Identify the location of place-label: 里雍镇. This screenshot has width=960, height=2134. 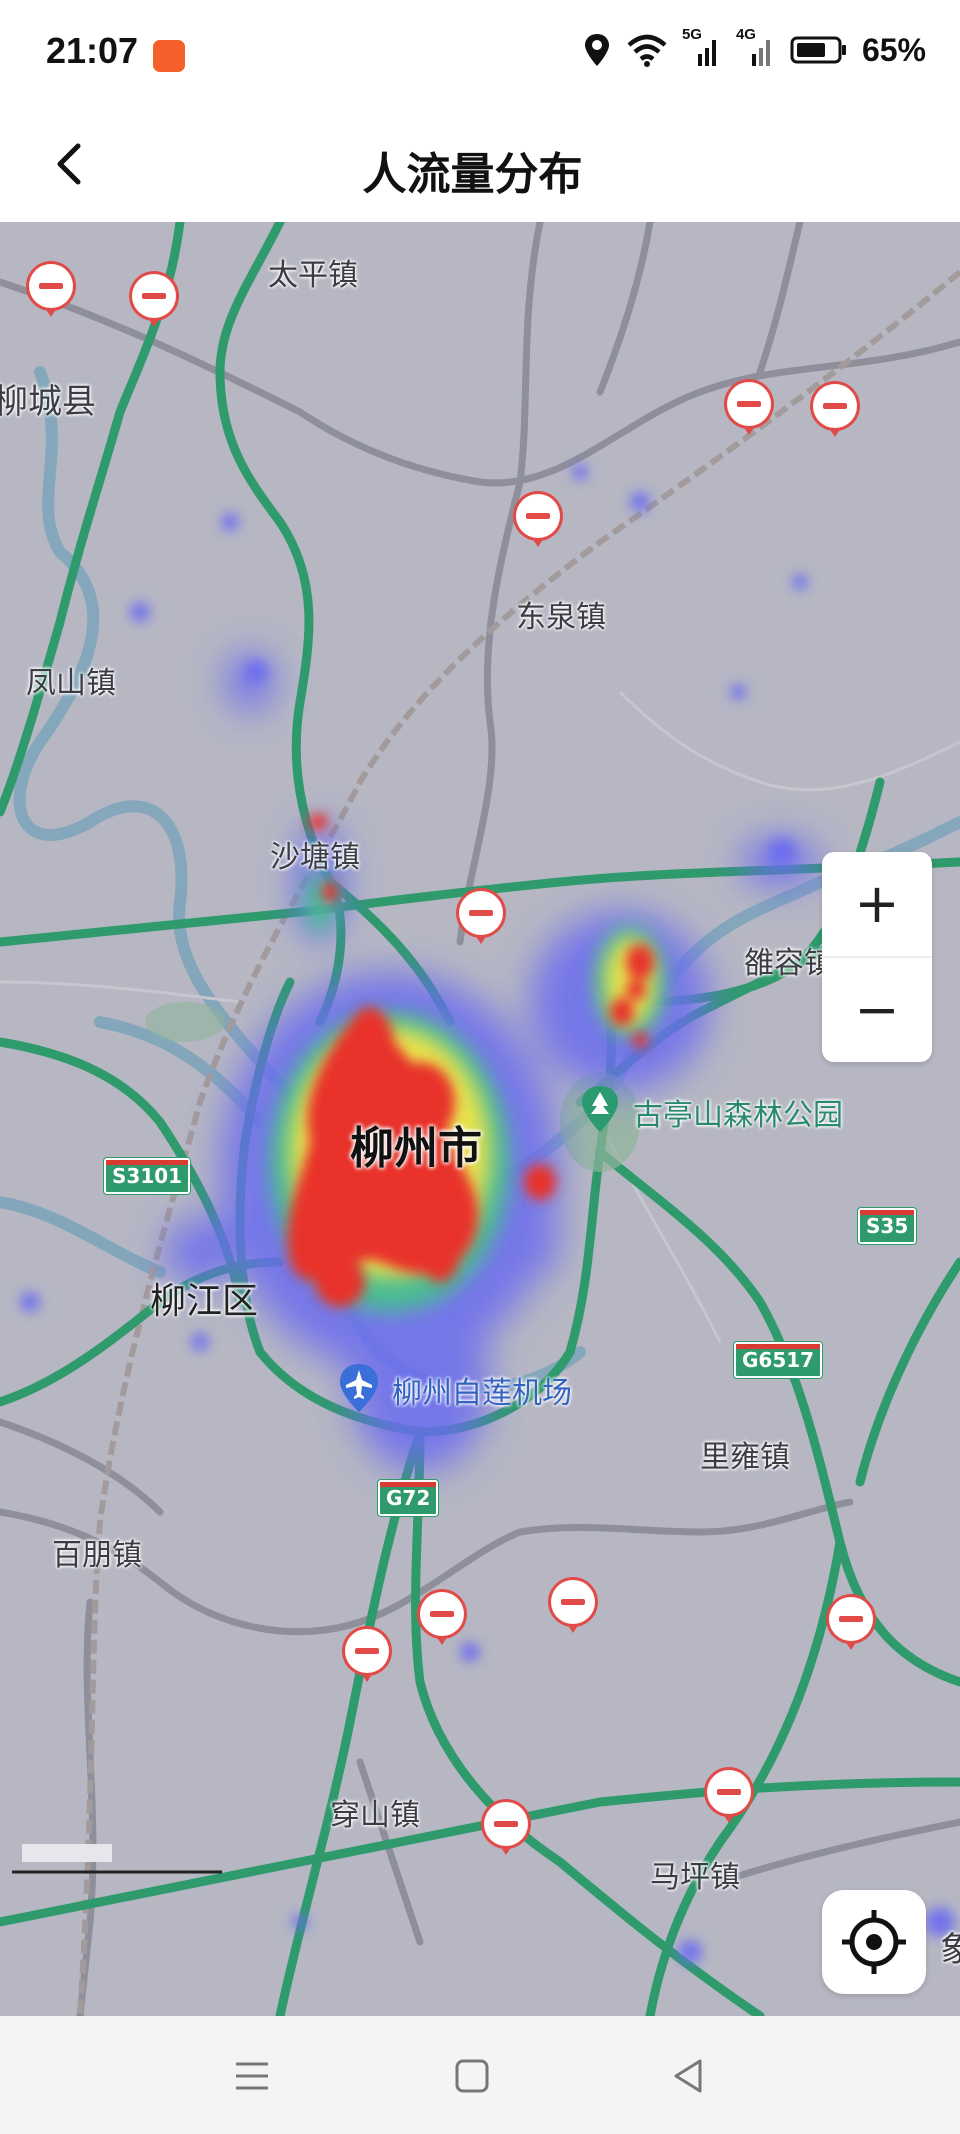
(745, 1457).